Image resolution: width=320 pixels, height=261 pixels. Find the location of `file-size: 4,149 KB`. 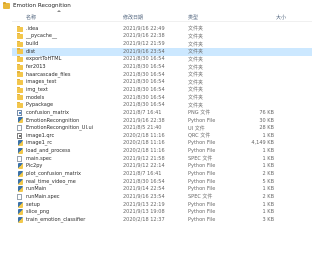

file-size: 4,149 KB is located at coordinates (262, 143).